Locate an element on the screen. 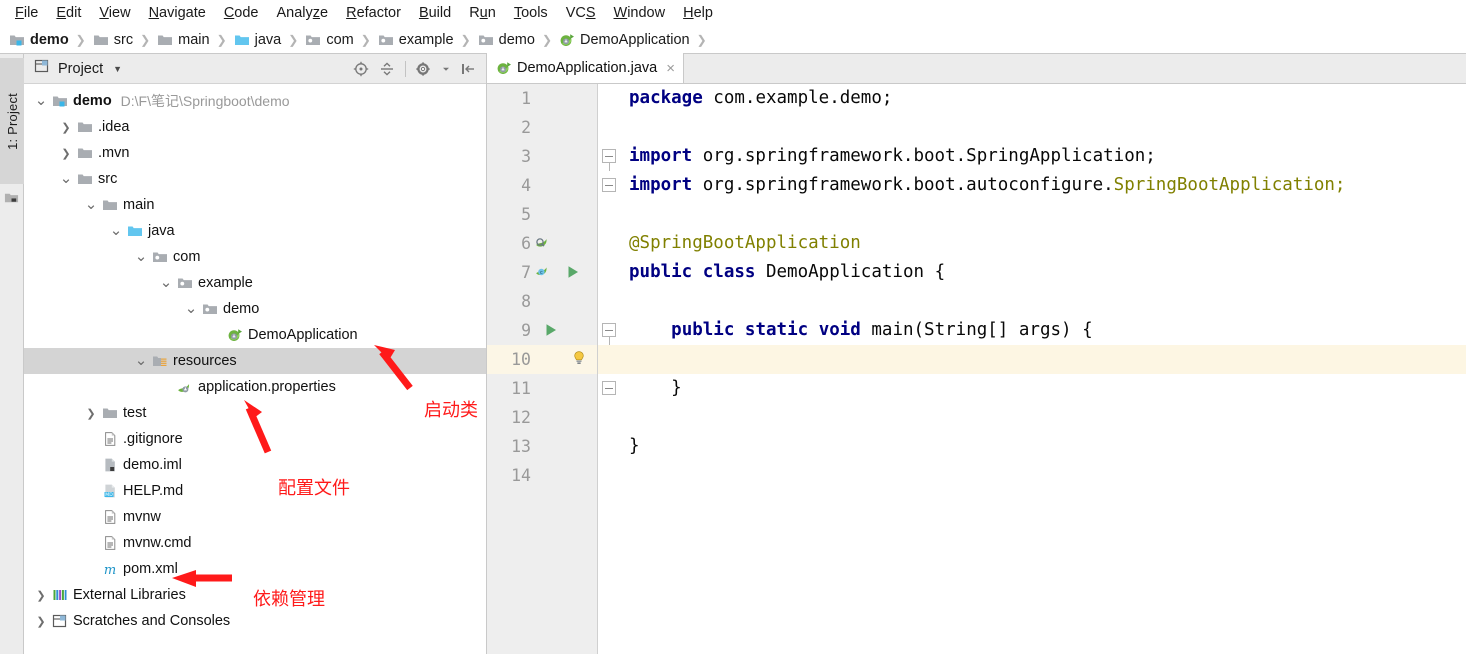 This screenshot has width=1466, height=654. annotation-label-3: 依赖管理 is located at coordinates (289, 599).